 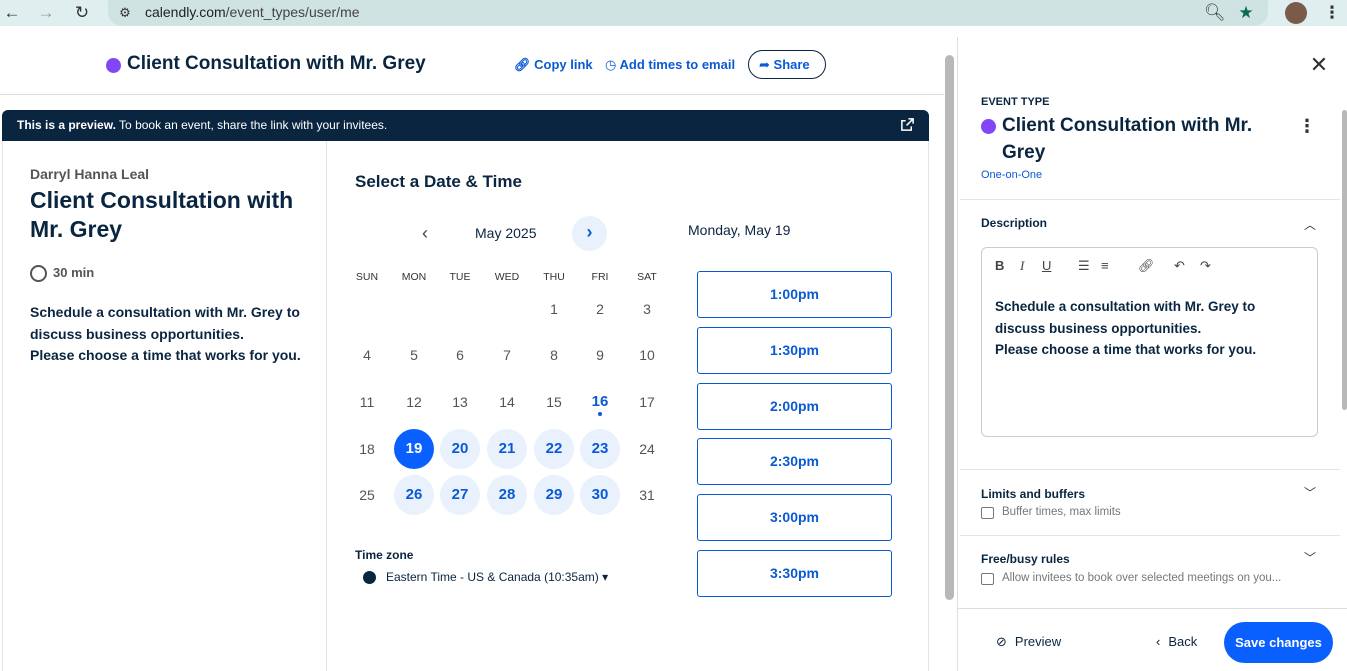 What do you see at coordinates (647, 309) in the screenshot?
I see `calendar-day: 3` at bounding box center [647, 309].